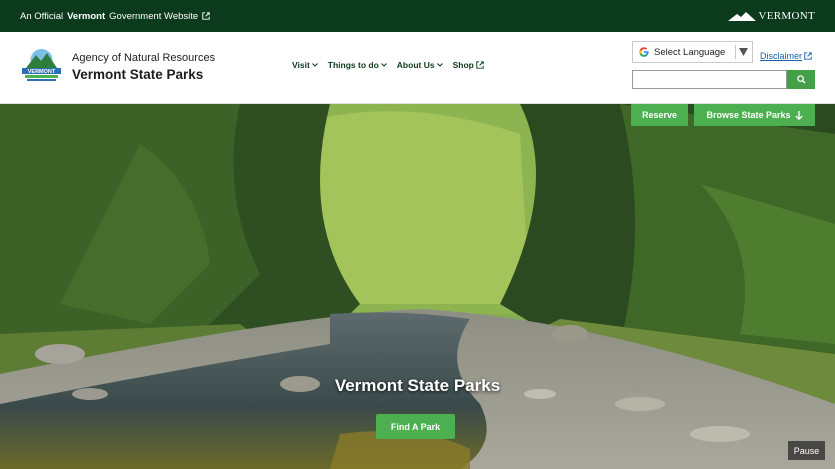 This screenshot has height=469, width=835. Describe the element at coordinates (463, 65) in the screenshot. I see `nav-item-label: Shop` at that location.